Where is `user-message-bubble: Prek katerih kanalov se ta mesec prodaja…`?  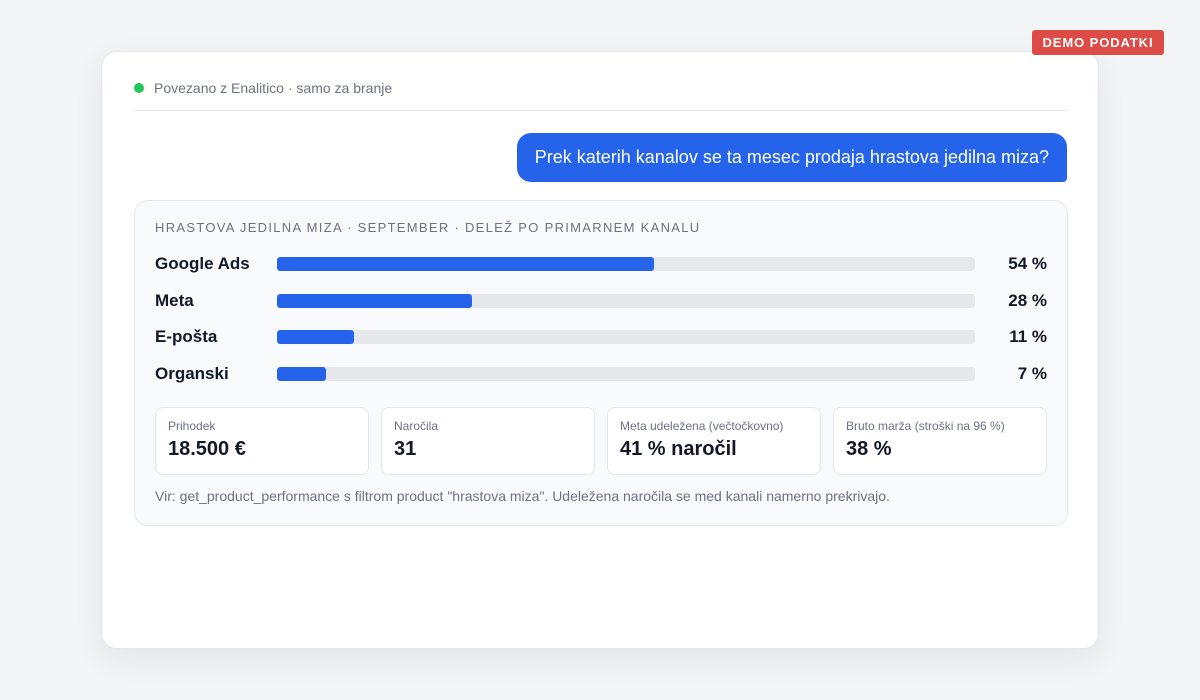 user-message-bubble: Prek katerih kanalov se ta mesec prodaja… is located at coordinates (791, 157).